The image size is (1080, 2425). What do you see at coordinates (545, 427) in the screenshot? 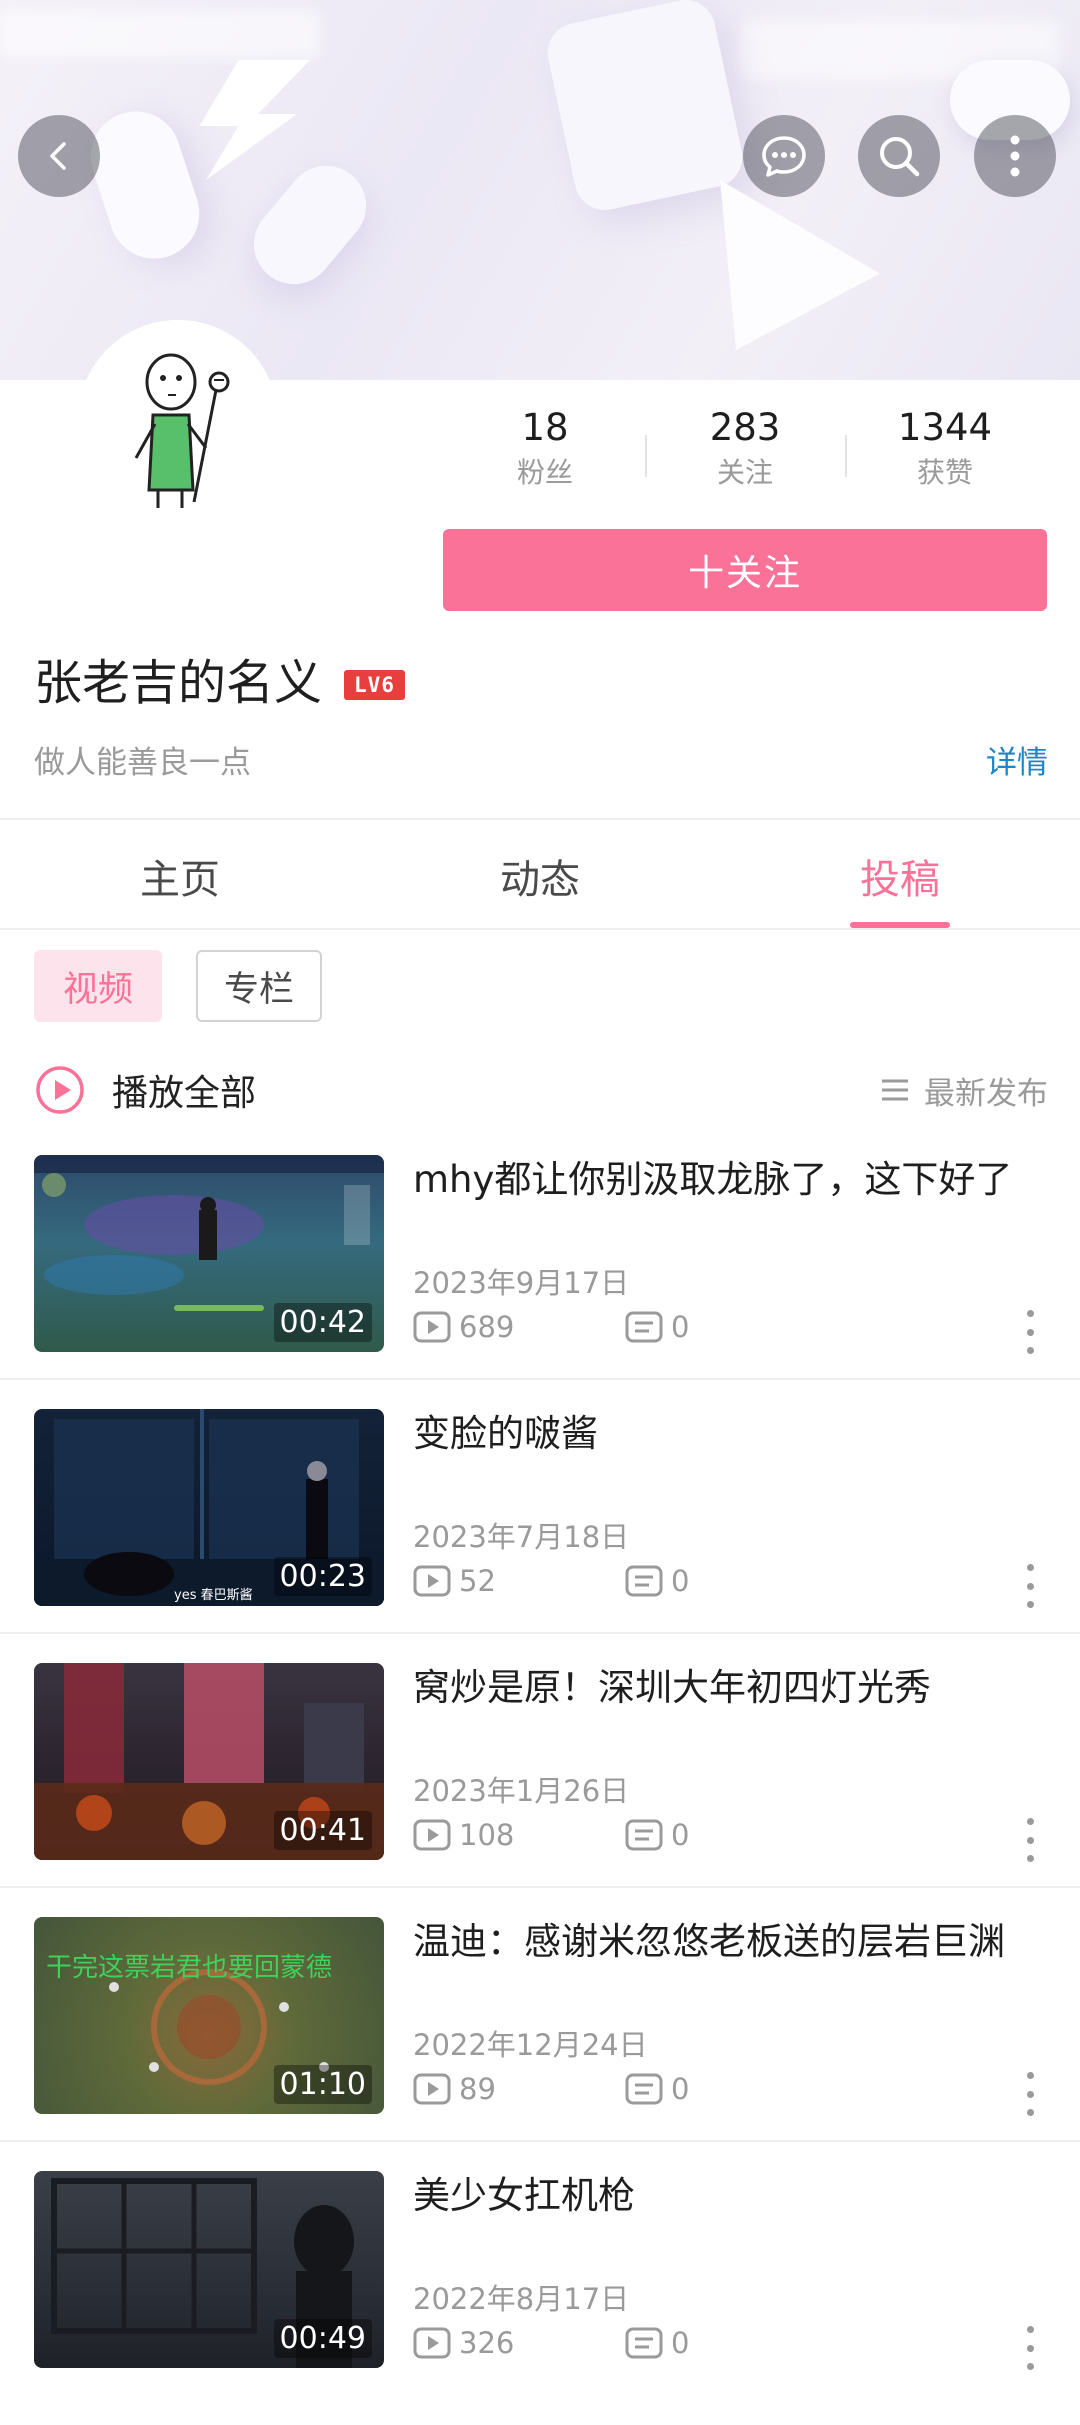
I see `fans-count: 18` at bounding box center [545, 427].